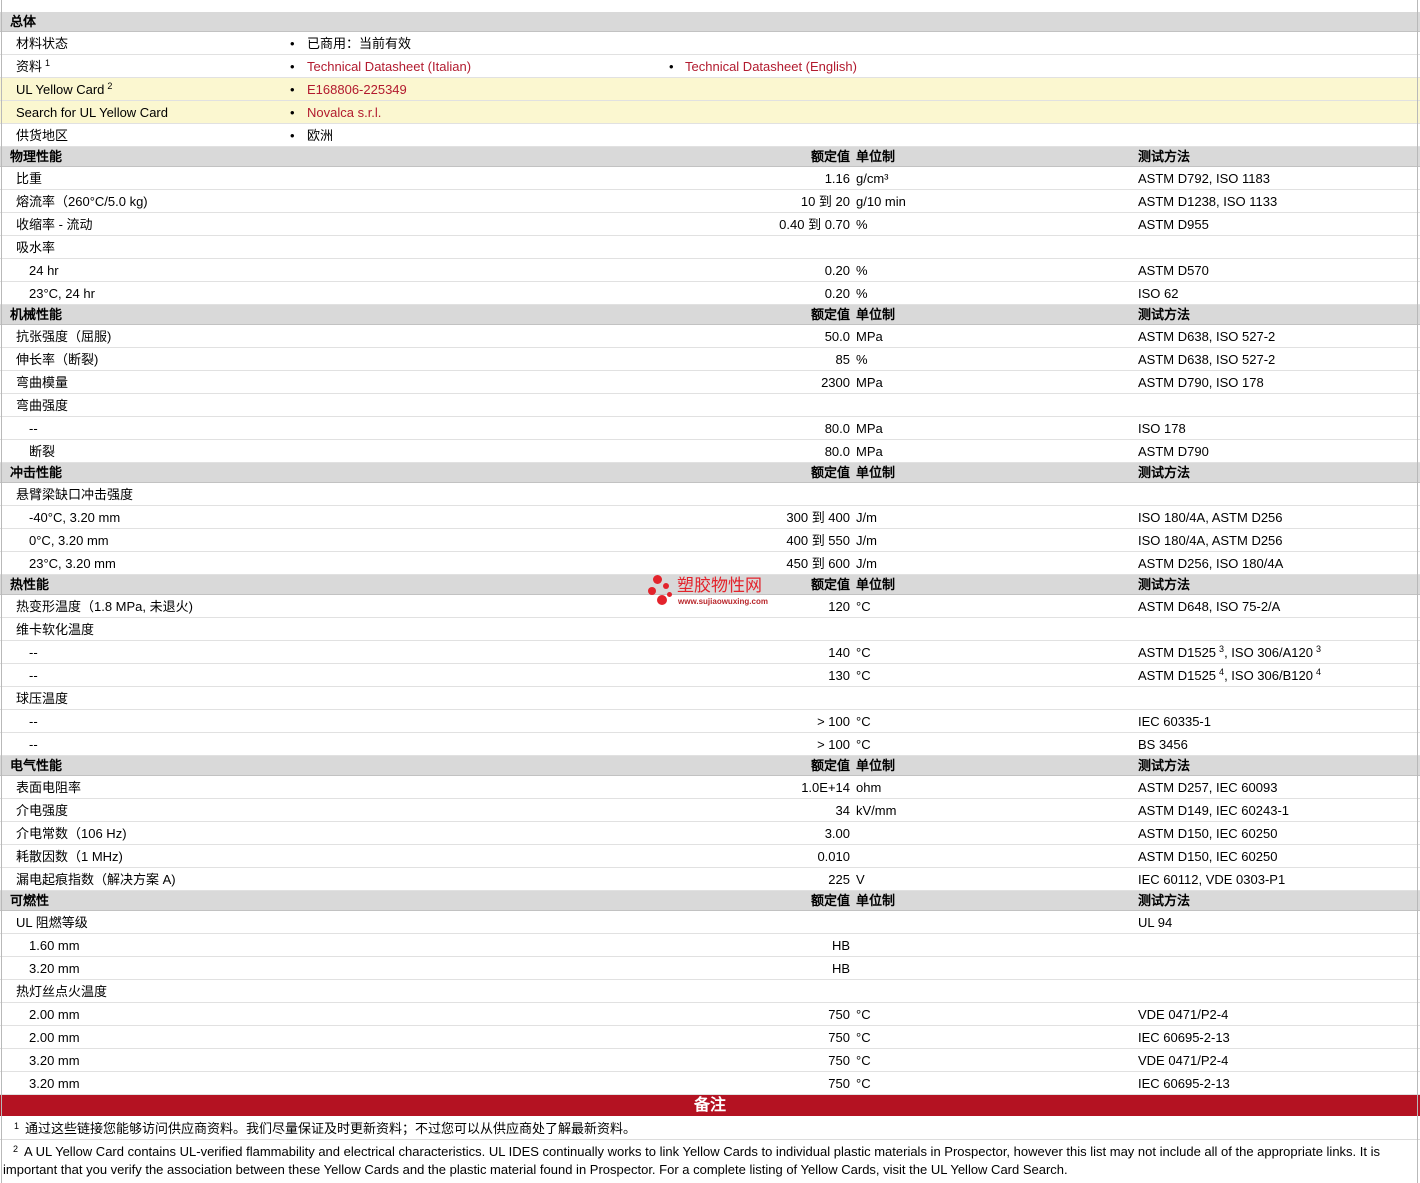 This screenshot has width=1420, height=1183. I want to click on general-link: Novalca s.r.l., so click(344, 113).